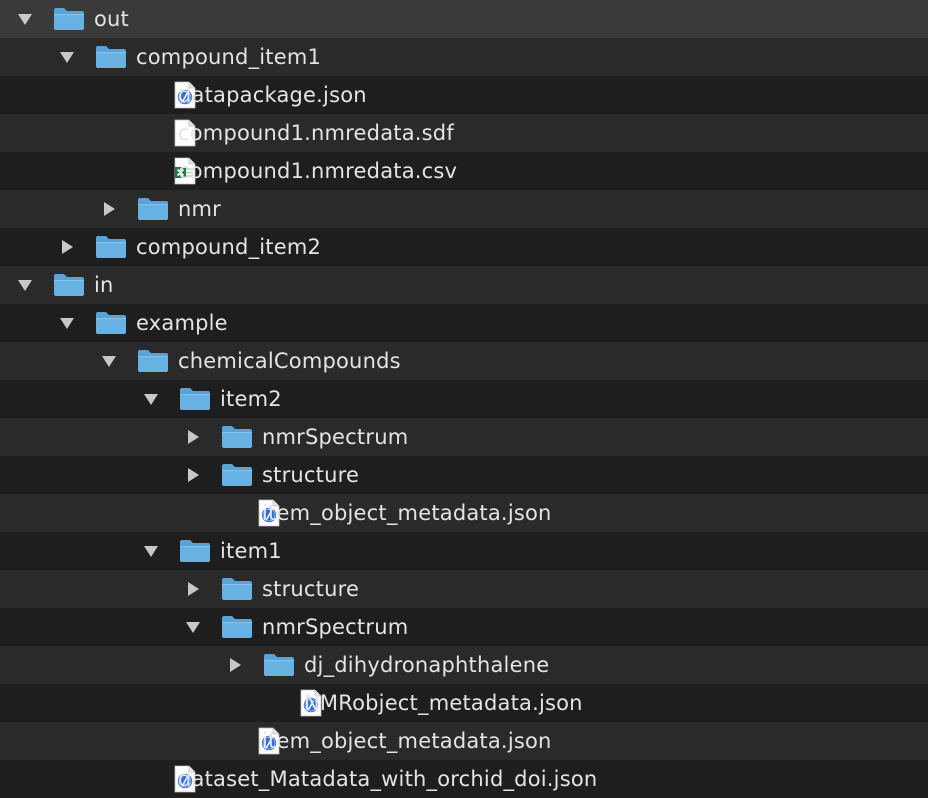 Image resolution: width=928 pixels, height=798 pixels. I want to click on folder-name: in, so click(104, 285).